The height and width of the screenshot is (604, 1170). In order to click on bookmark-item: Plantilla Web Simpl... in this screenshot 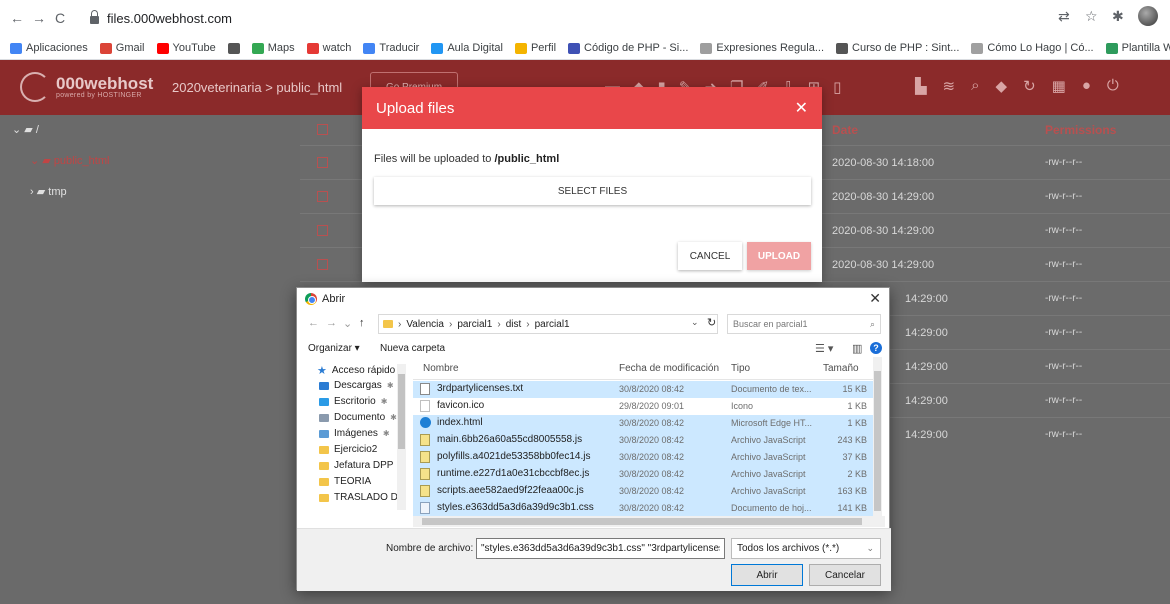, I will do `click(1137, 48)`.